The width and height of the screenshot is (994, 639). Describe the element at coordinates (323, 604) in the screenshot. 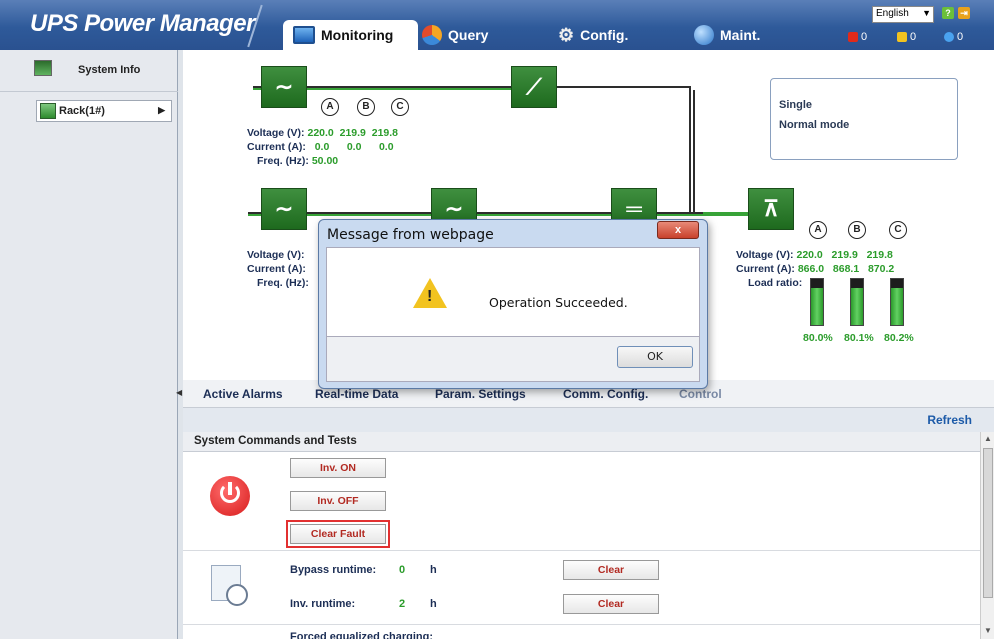

I see `inv-runtime-label: Inv. runtime:` at that location.